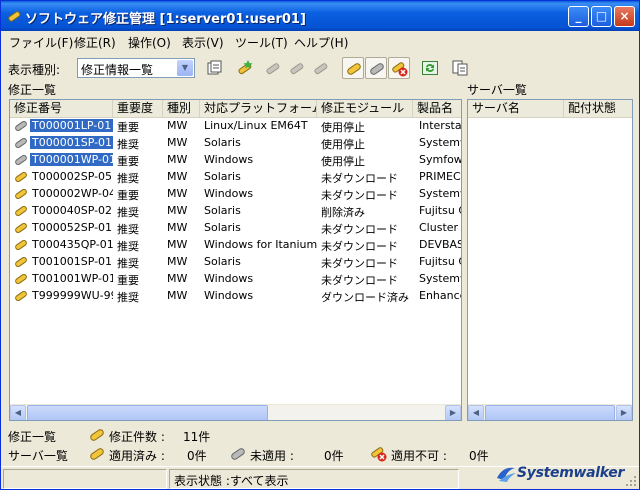 This screenshot has height=490, width=640. Describe the element at coordinates (185, 68) in the screenshot. I see `chevron-down-icon: ▼` at that location.